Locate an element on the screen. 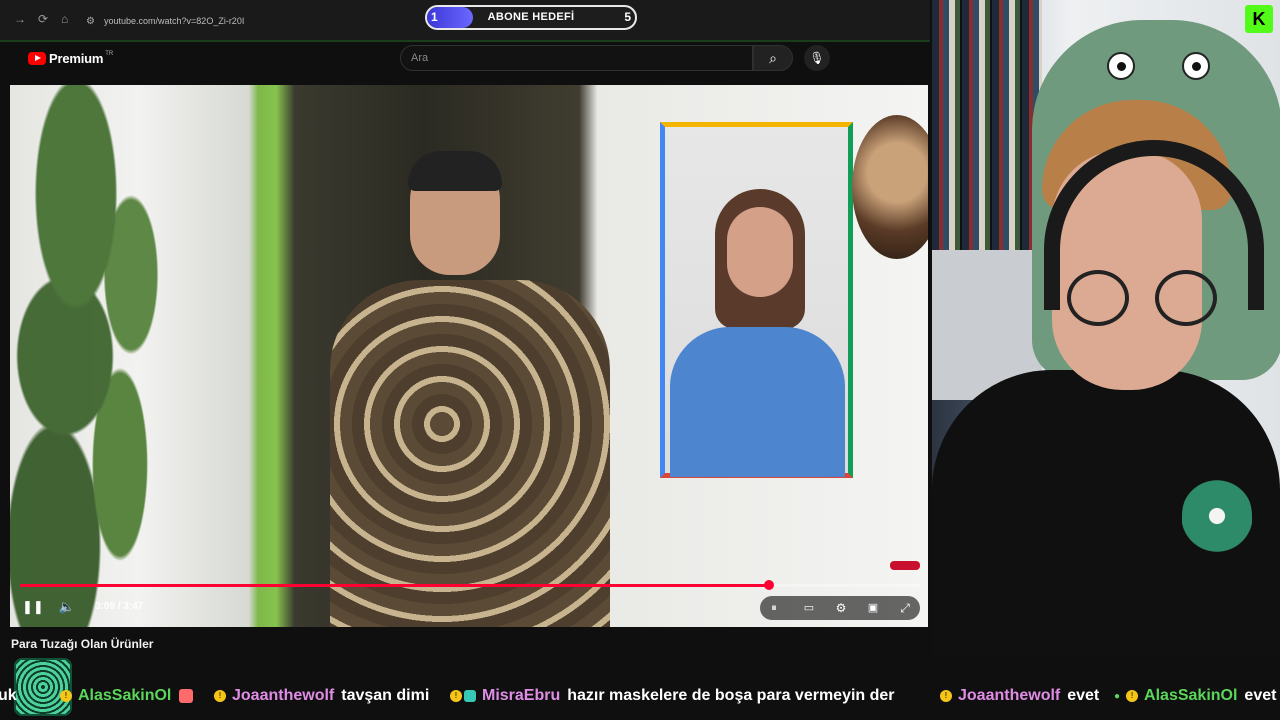  pip-blouse is located at coordinates (757, 402).